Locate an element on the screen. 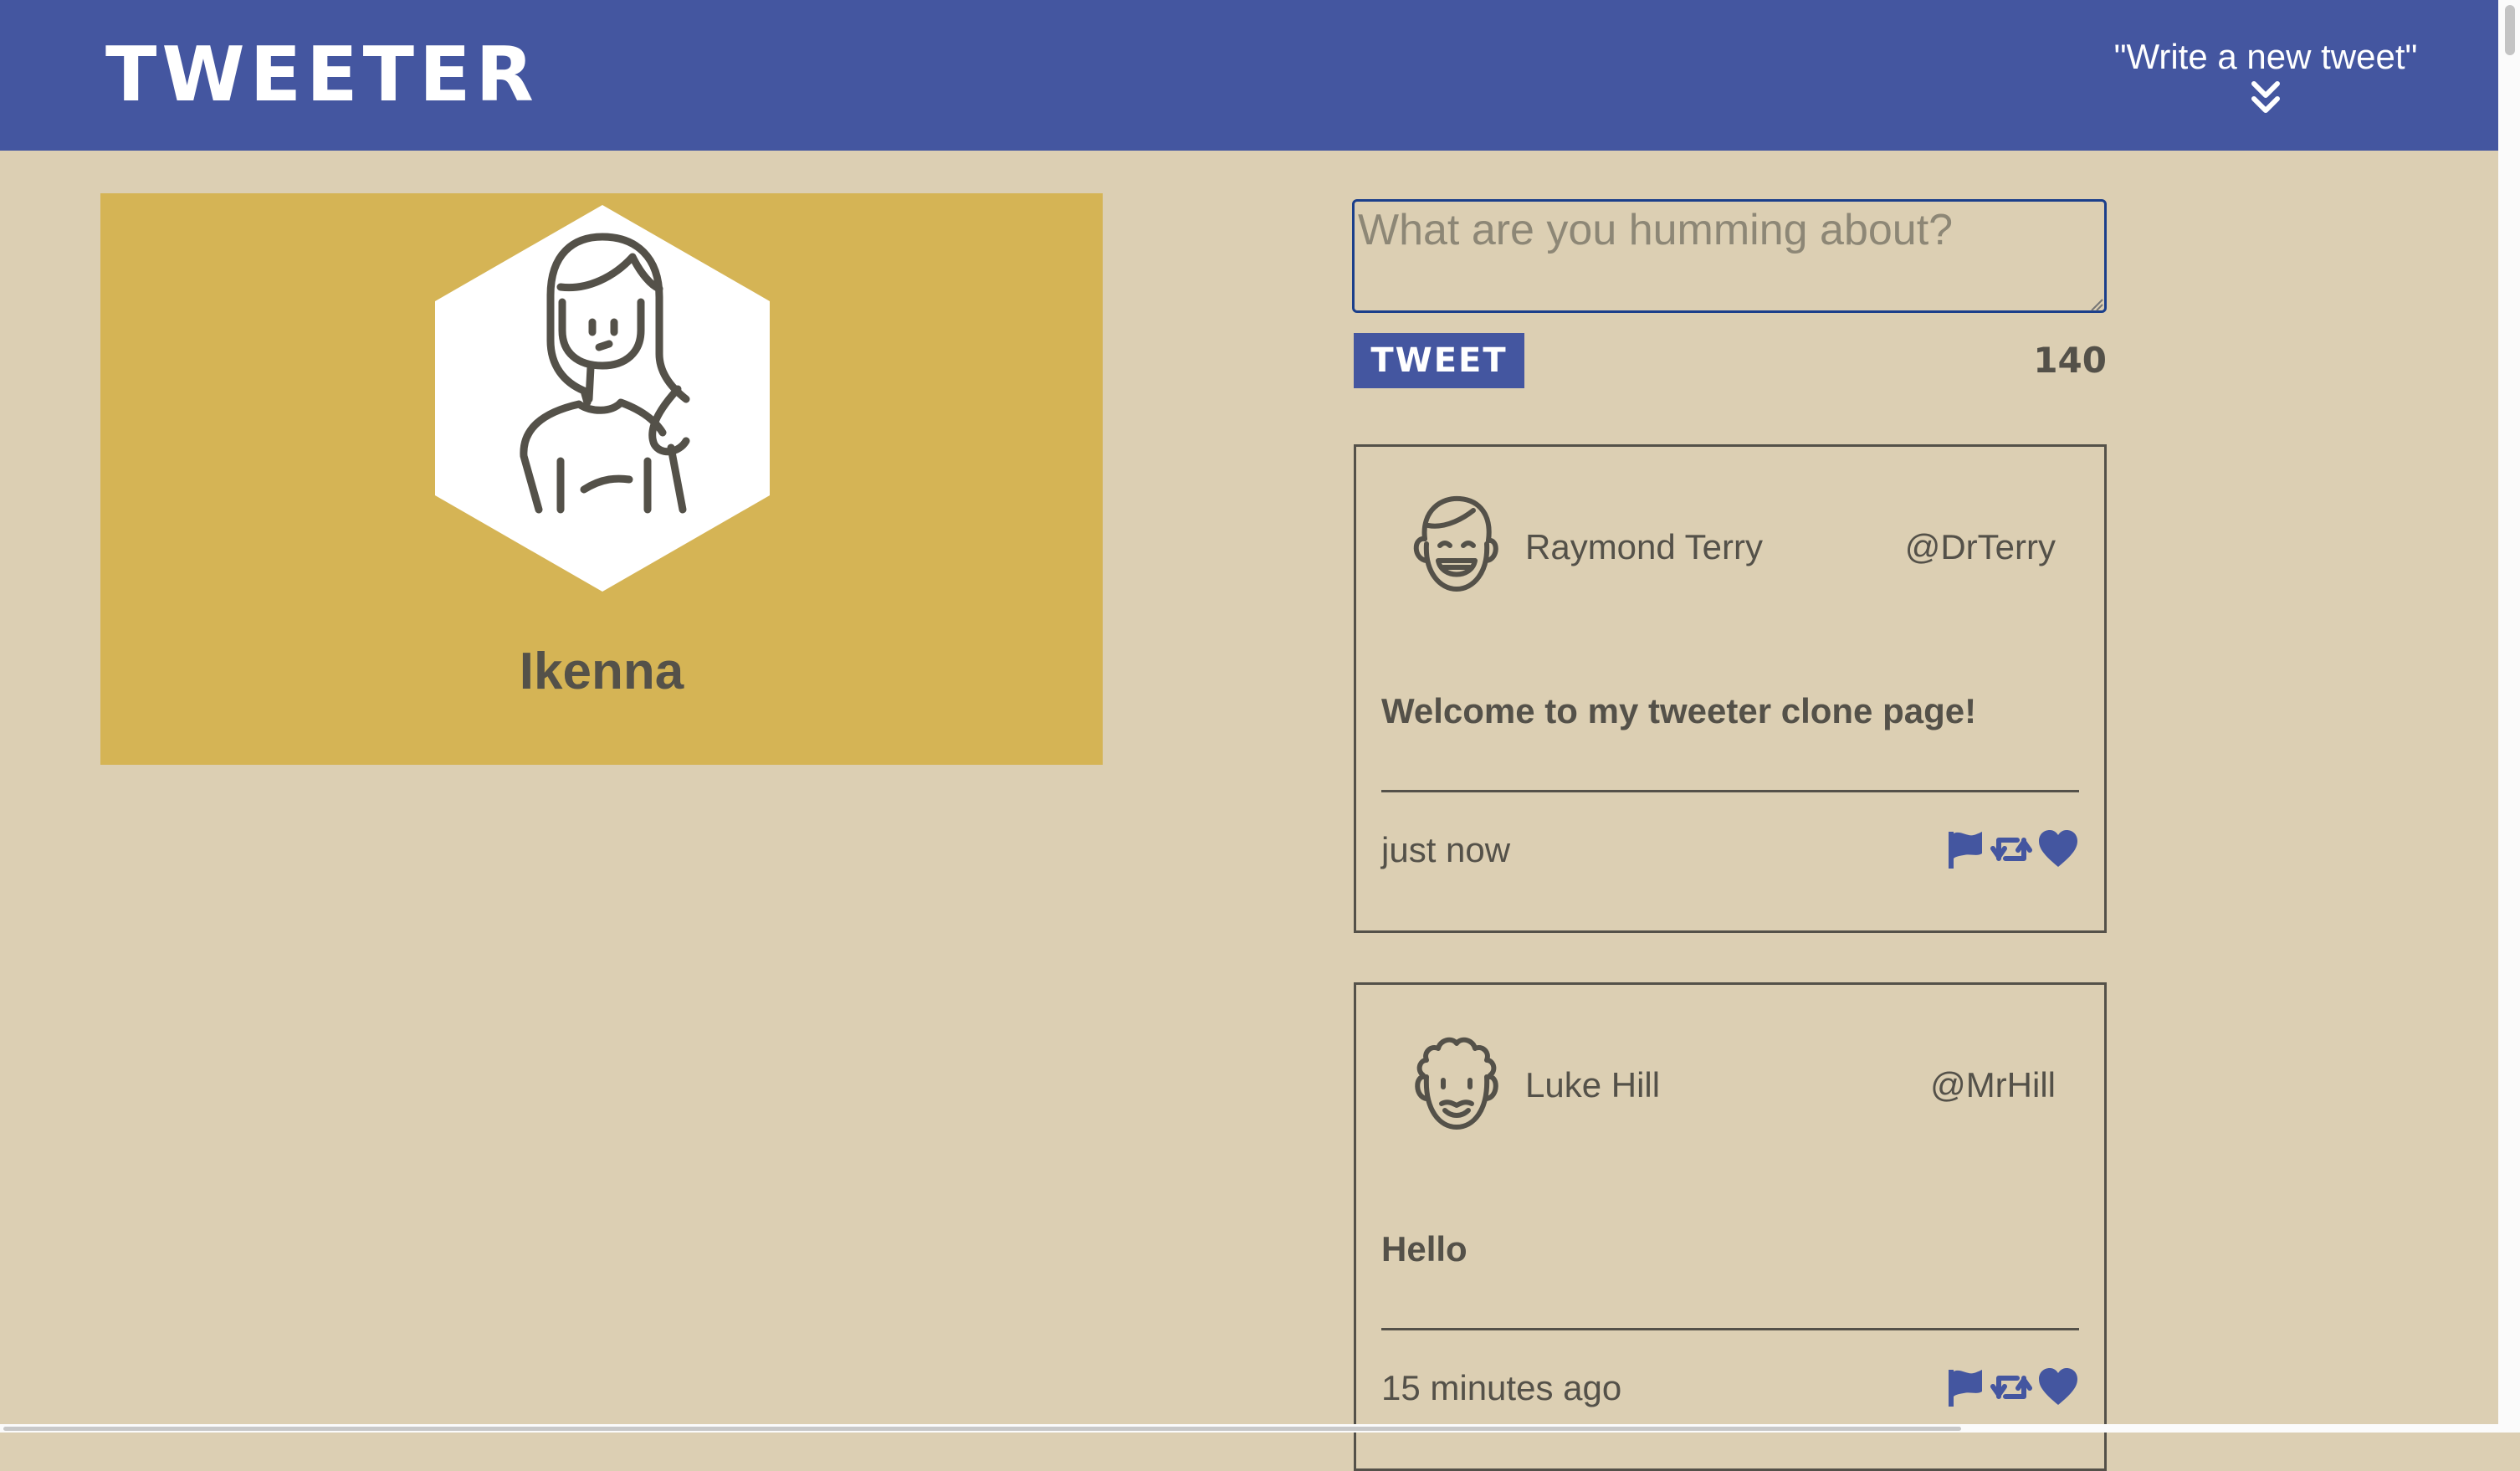 The height and width of the screenshot is (1471, 2520). tweet-timestamp: just now is located at coordinates (1446, 849).